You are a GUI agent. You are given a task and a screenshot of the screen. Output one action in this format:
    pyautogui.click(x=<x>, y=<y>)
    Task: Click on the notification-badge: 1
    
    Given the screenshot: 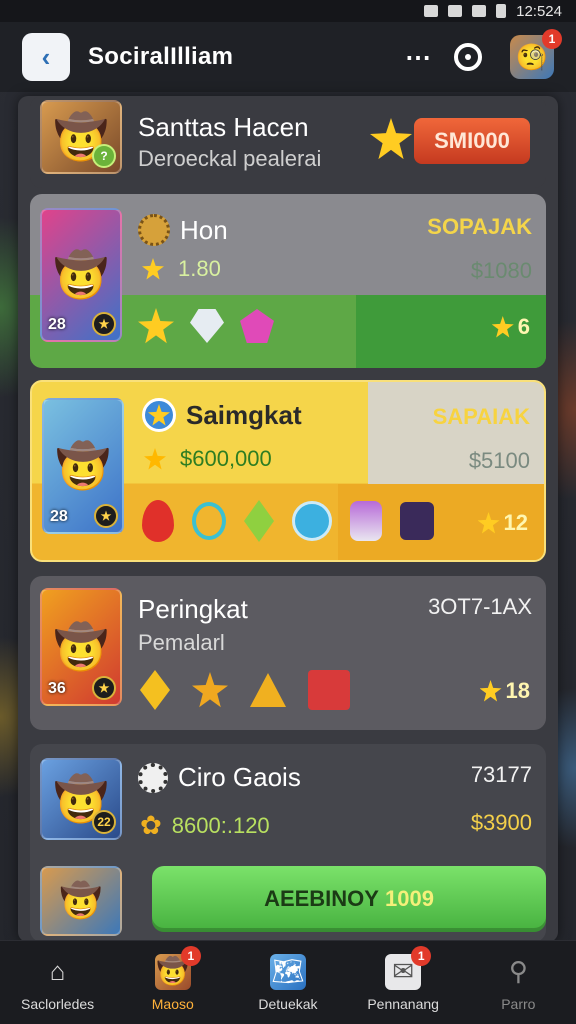 What is the action you would take?
    pyautogui.click(x=552, y=39)
    